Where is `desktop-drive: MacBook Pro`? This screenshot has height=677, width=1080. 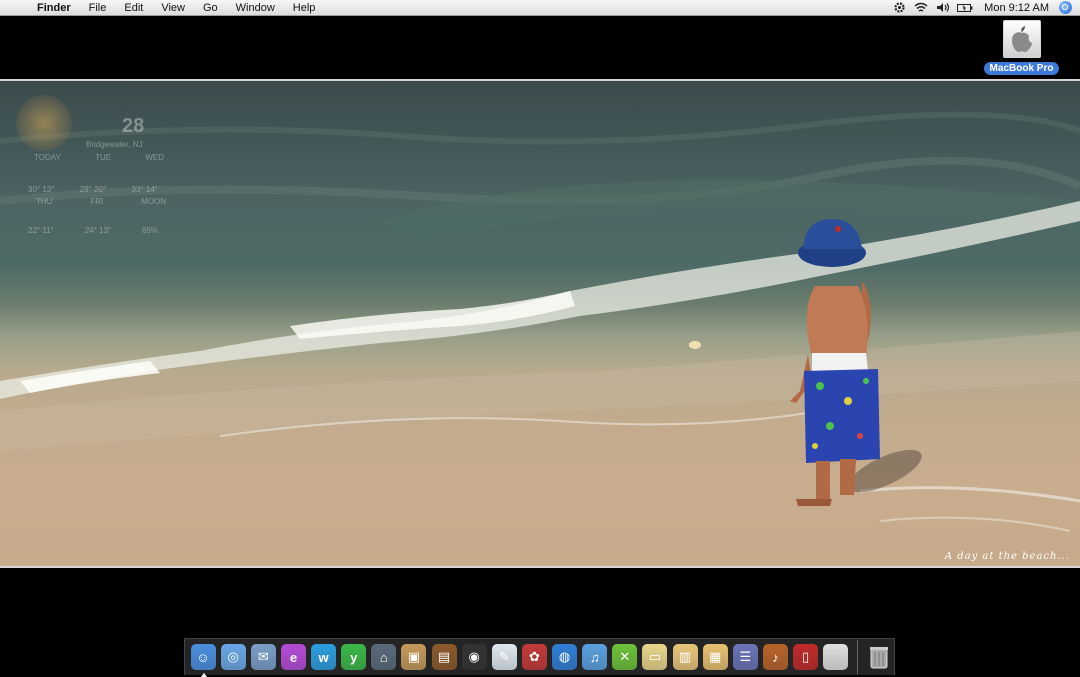
desktop-drive: MacBook Pro is located at coordinates (1021, 48).